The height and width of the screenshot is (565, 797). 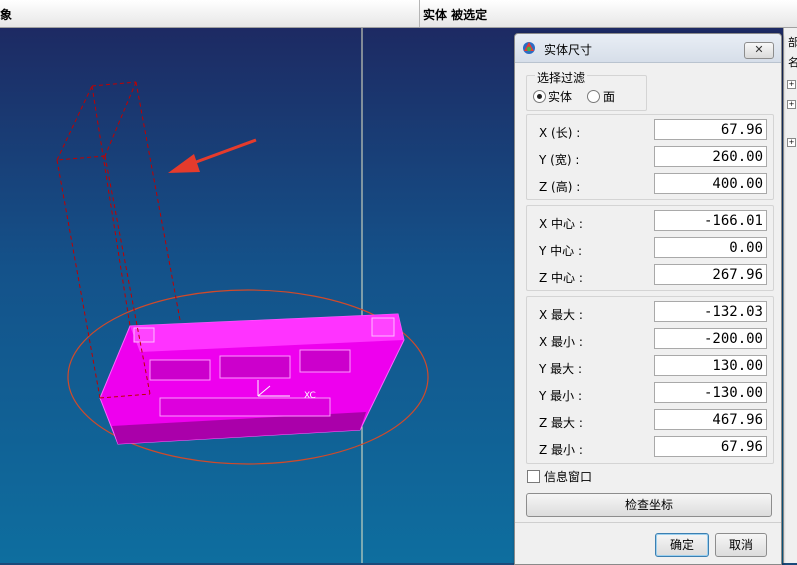 What do you see at coordinates (593, 96) in the screenshot?
I see `radio-face` at bounding box center [593, 96].